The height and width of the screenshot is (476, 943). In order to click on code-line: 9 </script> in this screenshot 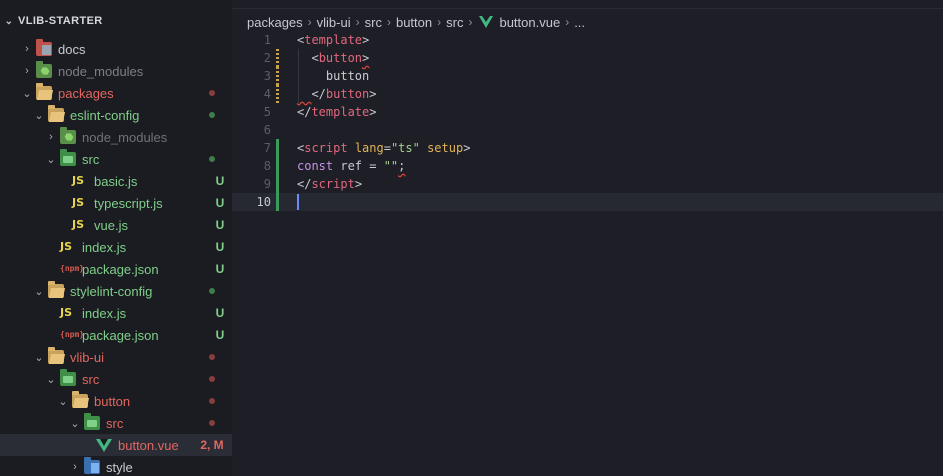, I will do `click(587, 184)`.